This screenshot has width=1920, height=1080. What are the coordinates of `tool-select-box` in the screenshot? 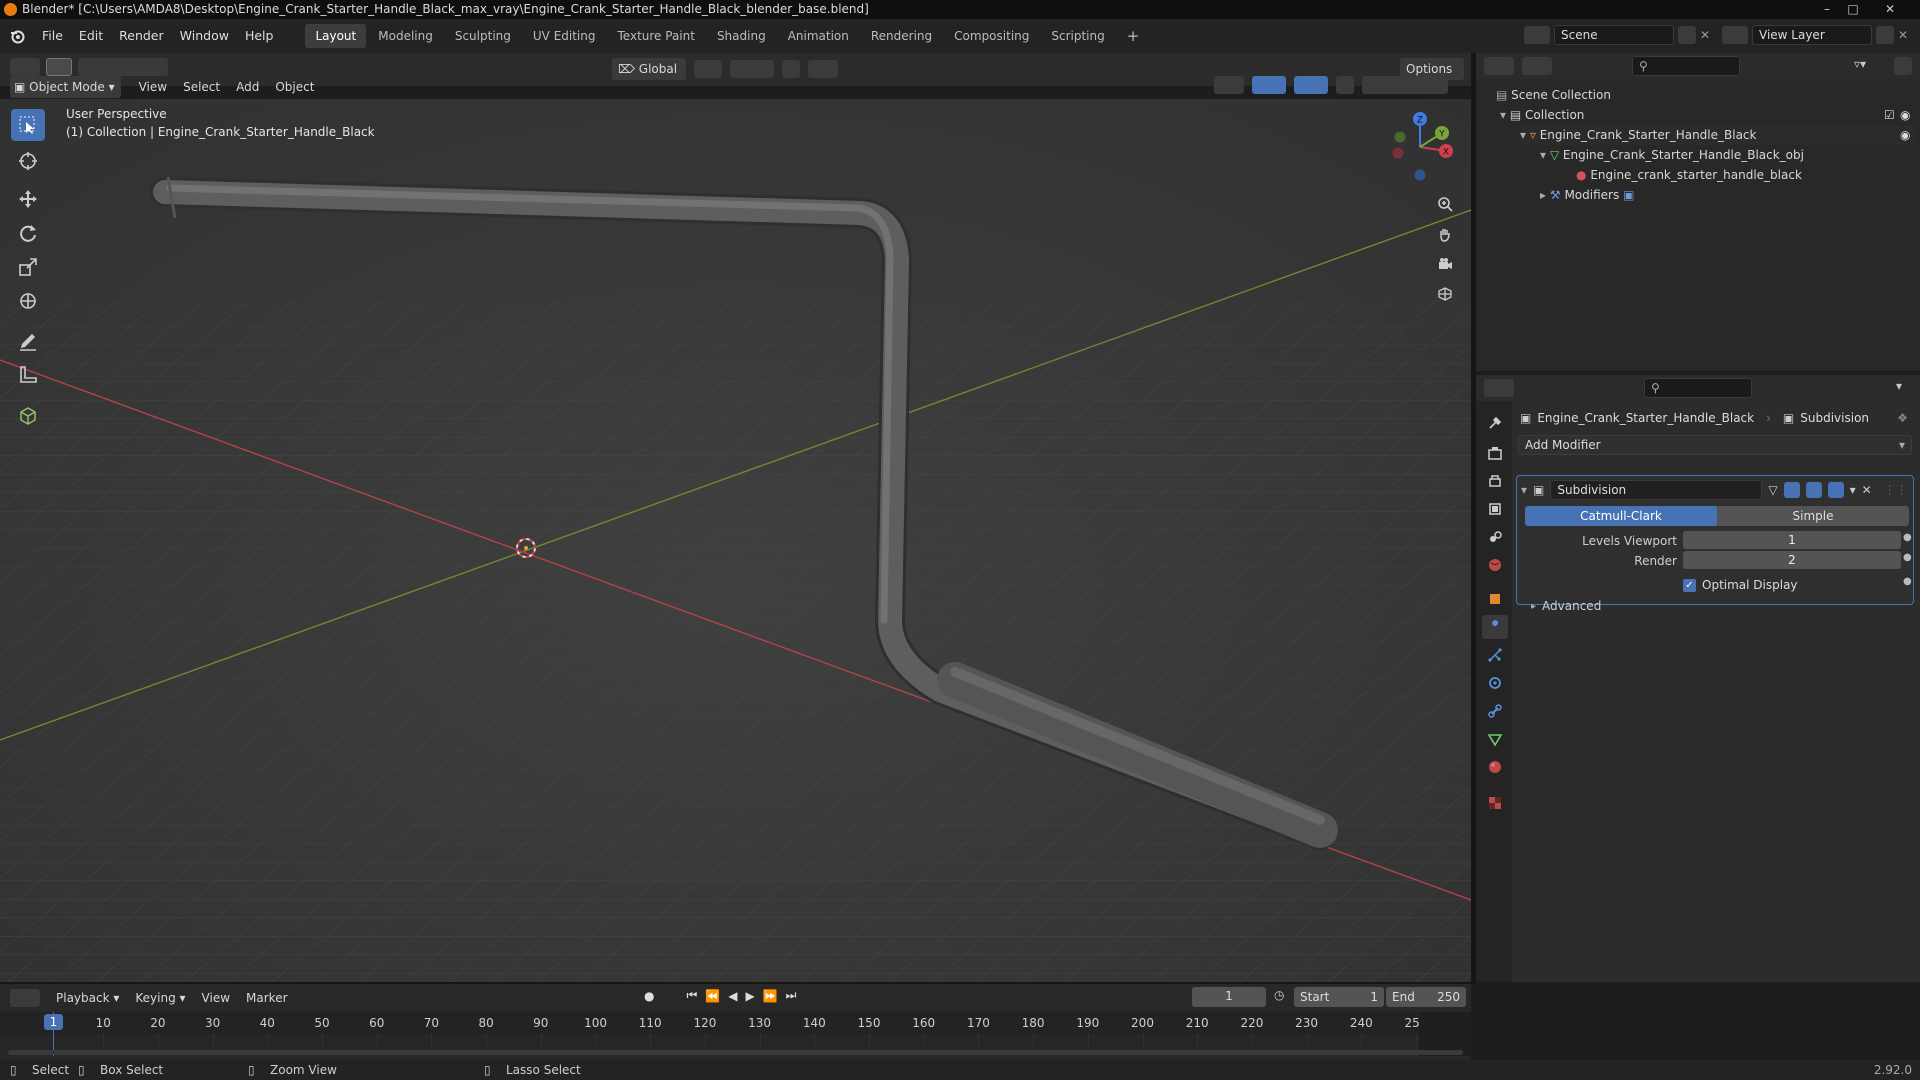 It's located at (28, 125).